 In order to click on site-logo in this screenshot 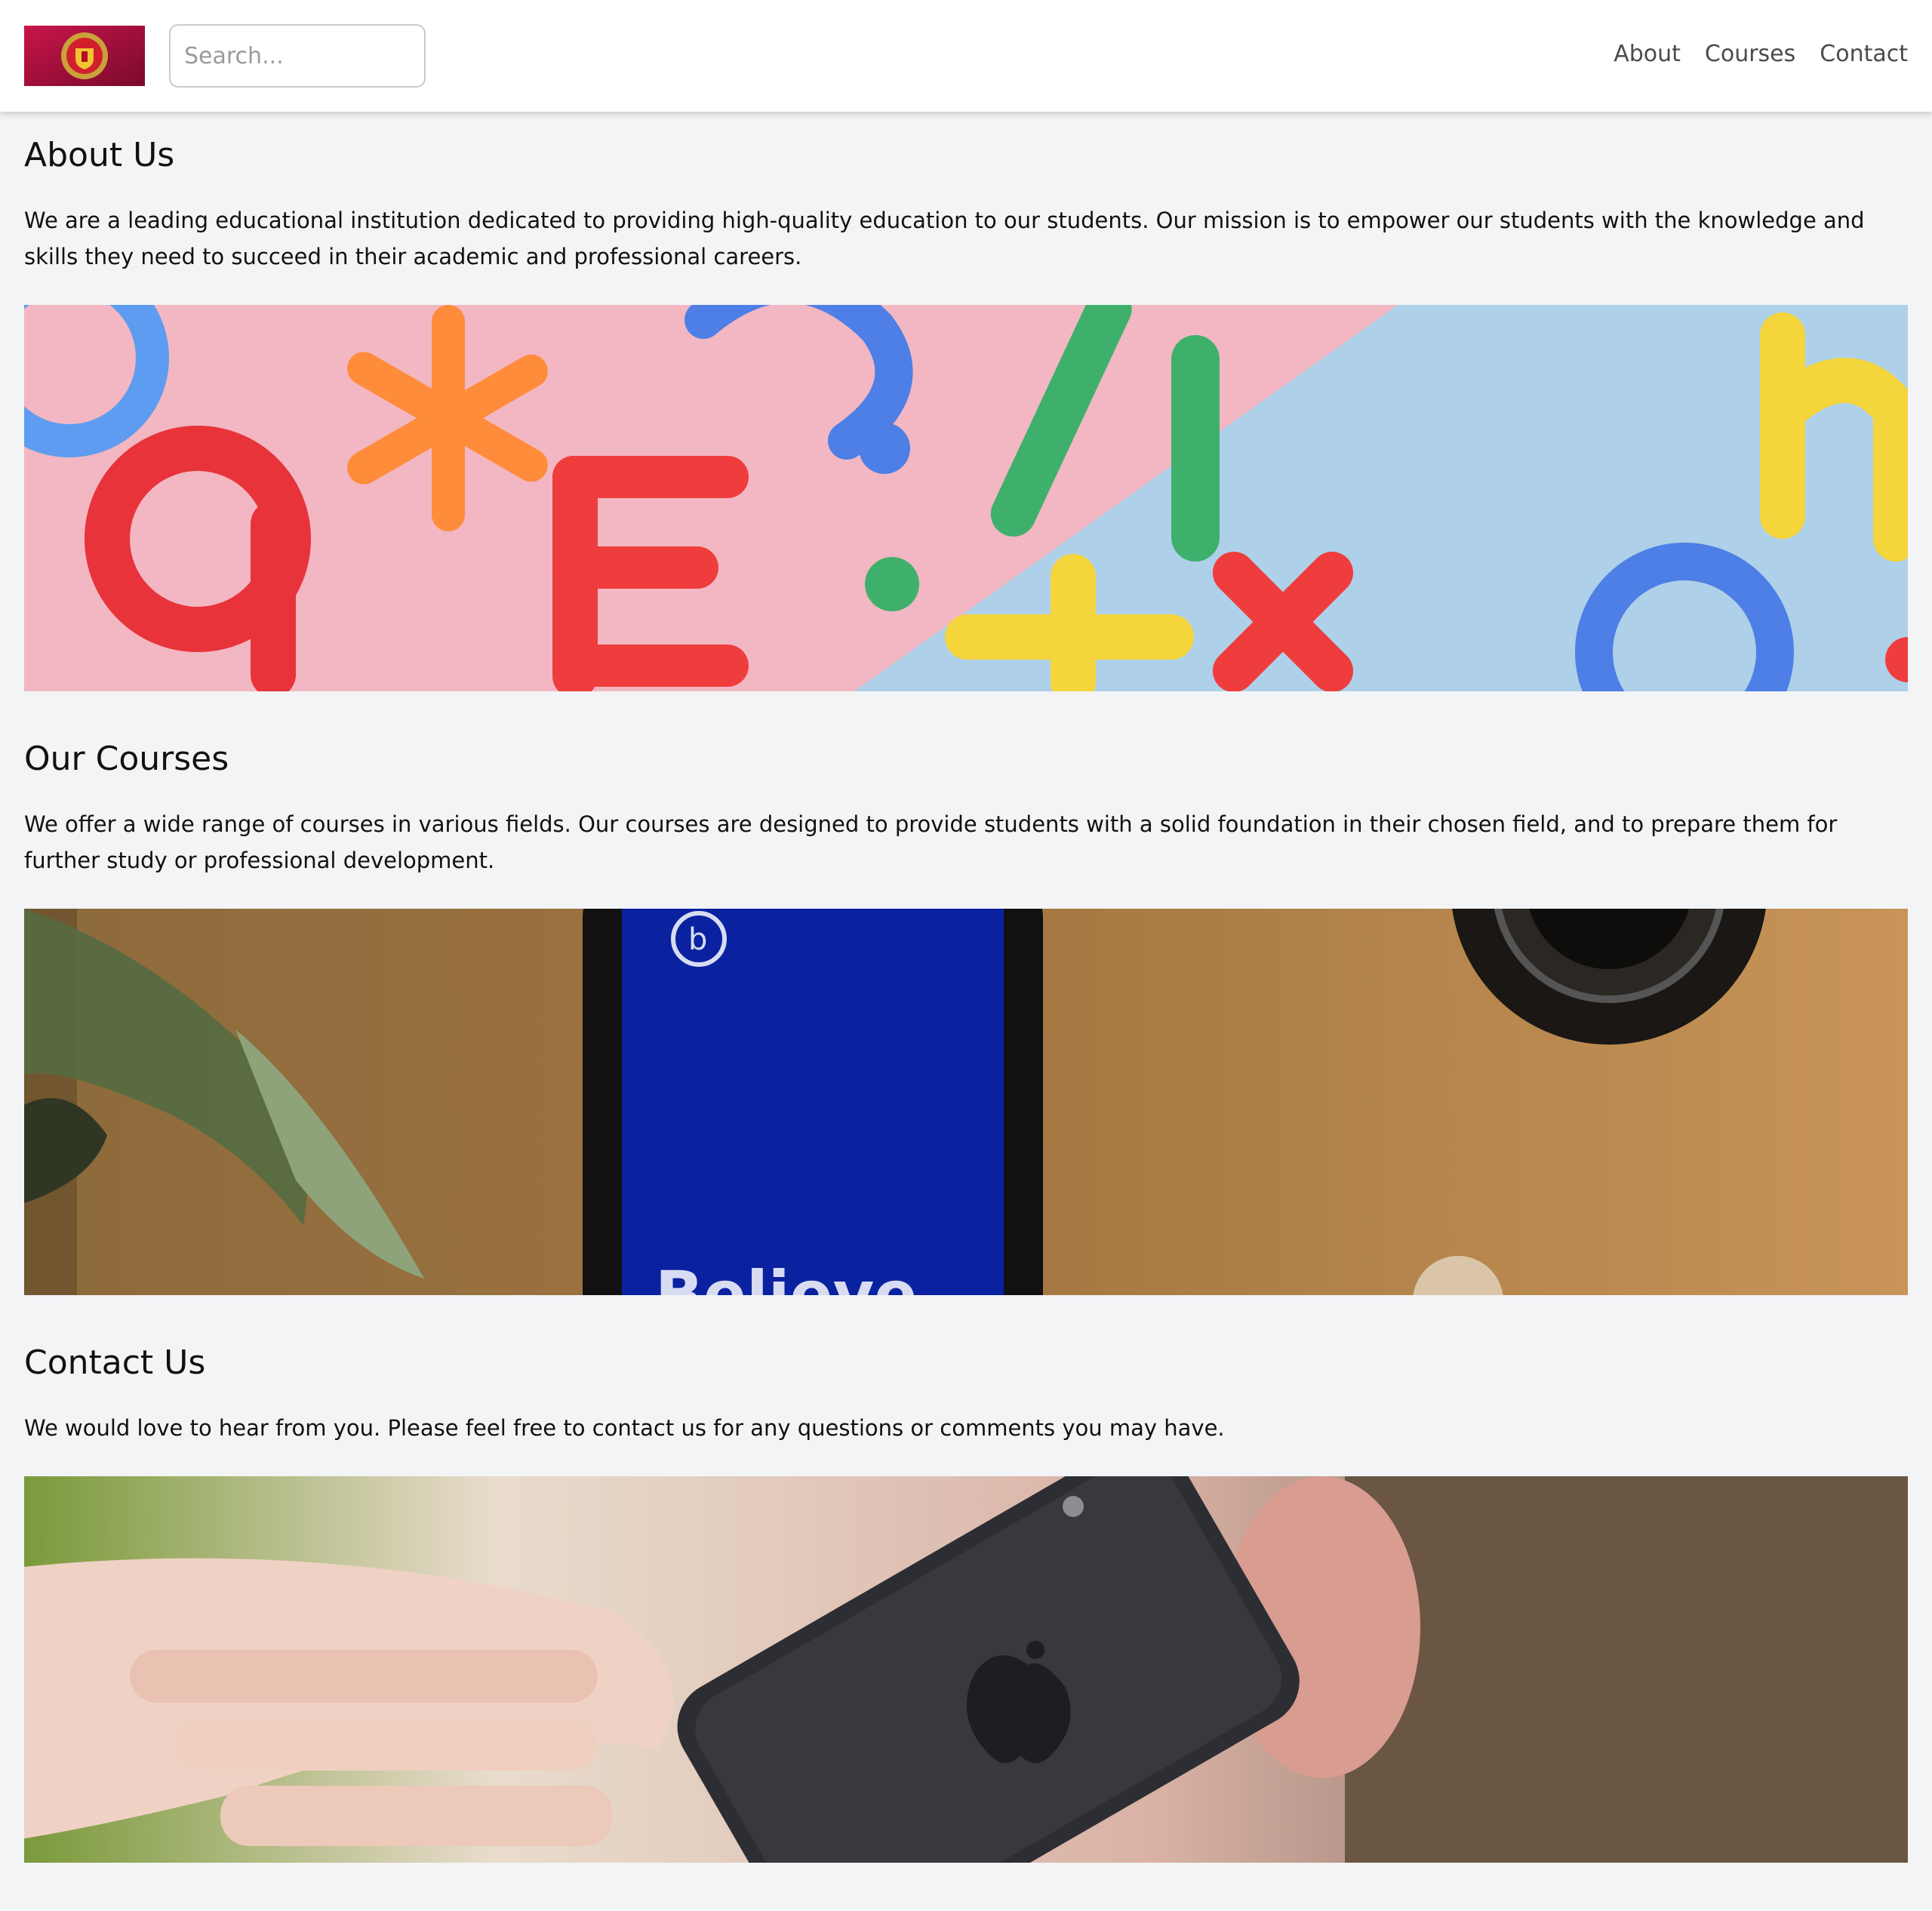, I will do `click(84, 56)`.